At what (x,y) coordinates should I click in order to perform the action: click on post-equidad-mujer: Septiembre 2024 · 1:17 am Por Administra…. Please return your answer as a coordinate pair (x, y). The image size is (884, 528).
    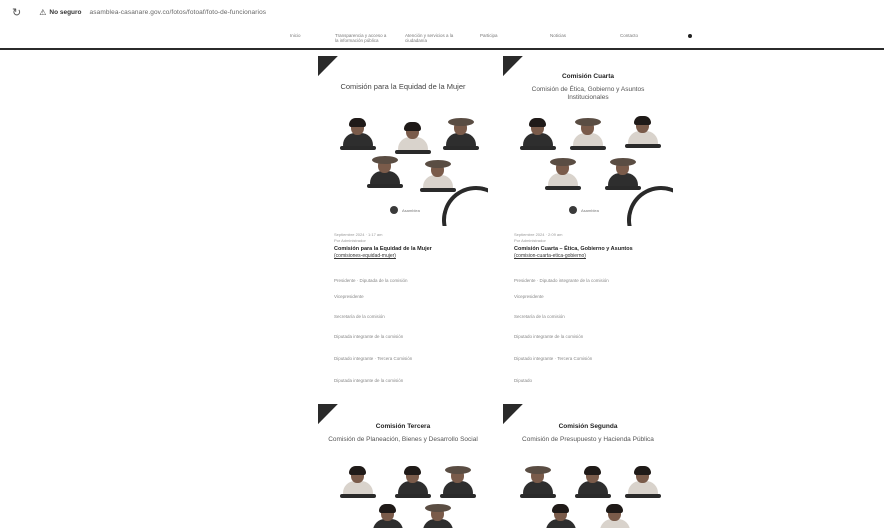
    Looking at the image, I should click on (419, 312).